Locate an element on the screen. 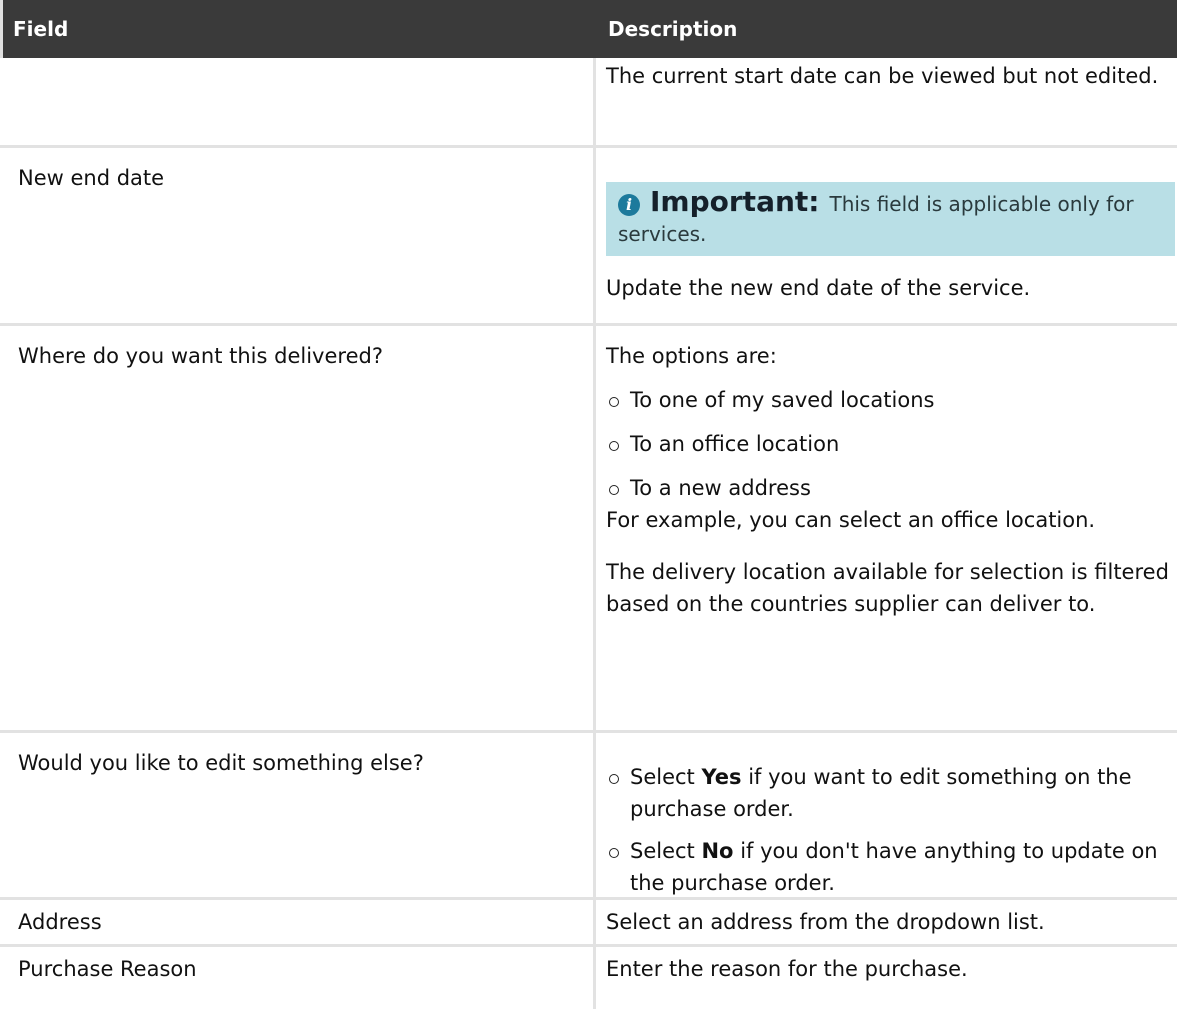  header-field: Field is located at coordinates (41, 29).